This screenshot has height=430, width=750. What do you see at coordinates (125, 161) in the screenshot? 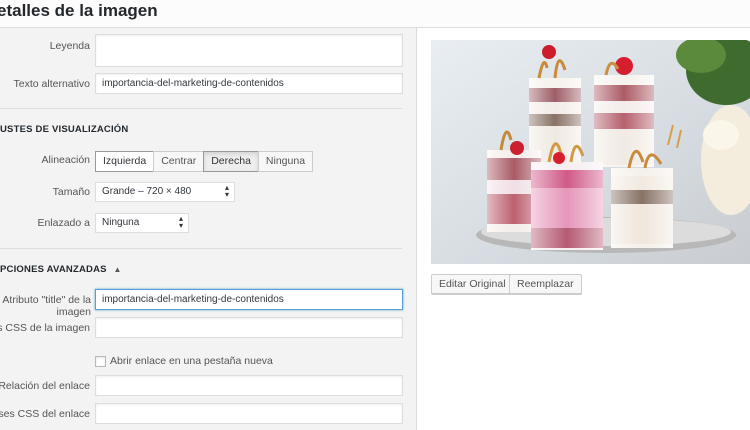
I see `align-left-button: Izquierda` at bounding box center [125, 161].